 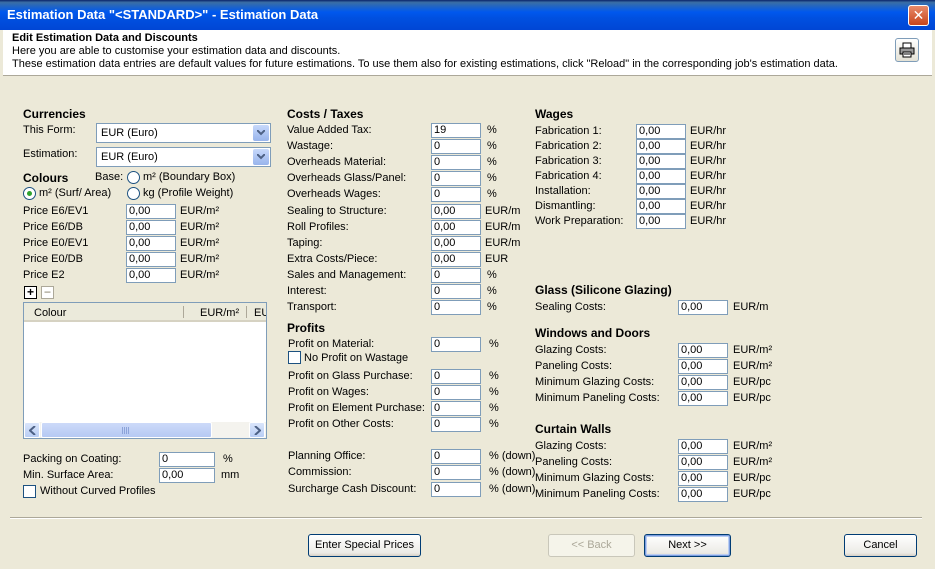 I want to click on installation-input: 0,00, so click(x=661, y=191).